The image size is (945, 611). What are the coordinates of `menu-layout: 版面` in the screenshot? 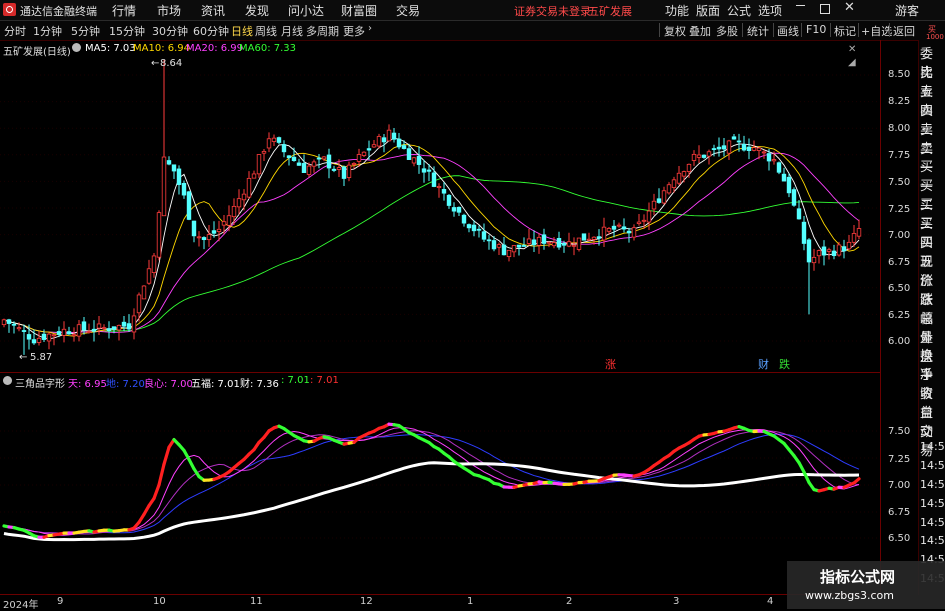 It's located at (708, 10).